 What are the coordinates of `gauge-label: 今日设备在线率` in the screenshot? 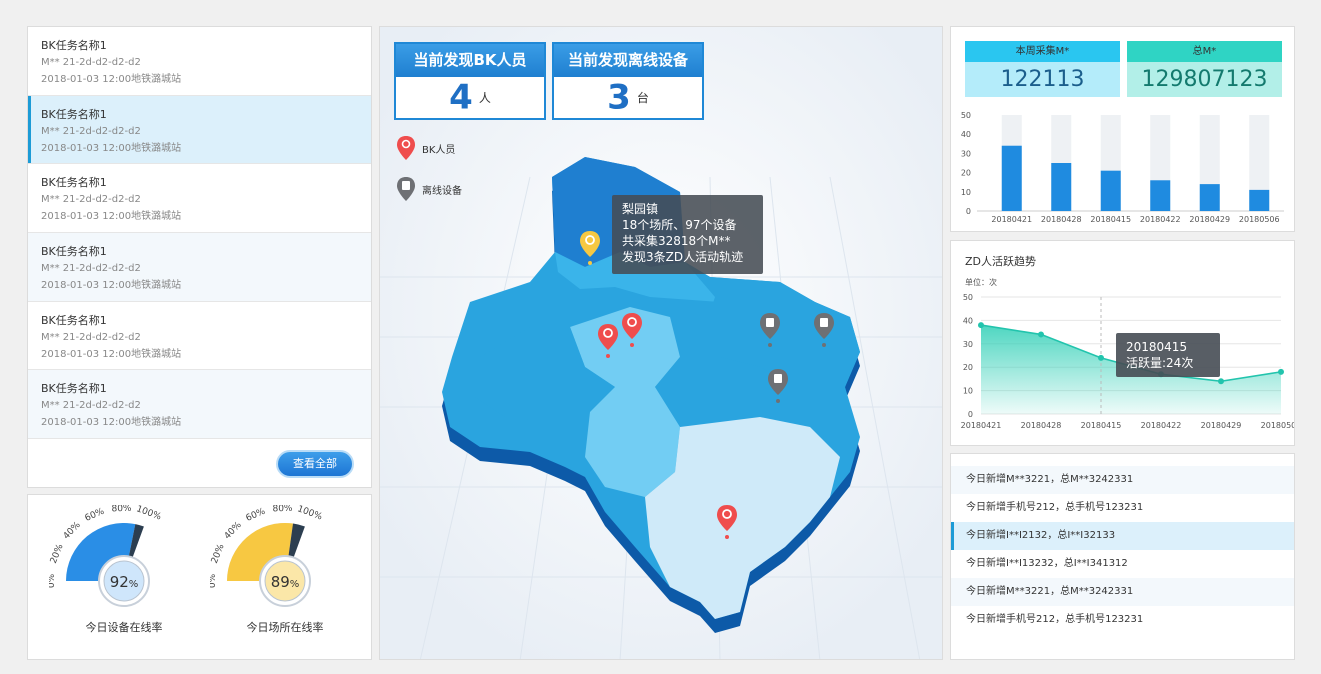 It's located at (124, 627).